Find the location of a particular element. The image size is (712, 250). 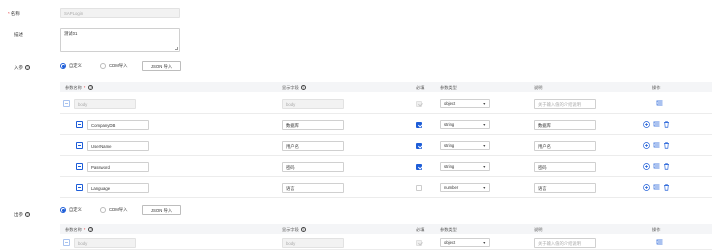

output-table-header: 参数名称 *? 显示字段? 必填 参数类型 说明 操作 is located at coordinates (386, 229).